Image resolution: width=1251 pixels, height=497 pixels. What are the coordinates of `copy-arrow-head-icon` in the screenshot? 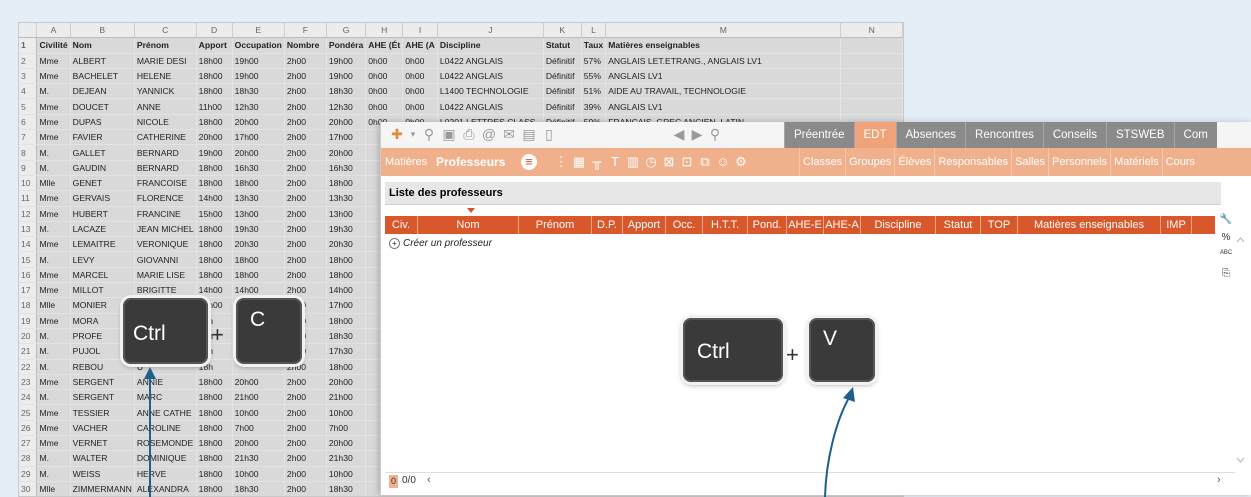 It's located at (150, 373).